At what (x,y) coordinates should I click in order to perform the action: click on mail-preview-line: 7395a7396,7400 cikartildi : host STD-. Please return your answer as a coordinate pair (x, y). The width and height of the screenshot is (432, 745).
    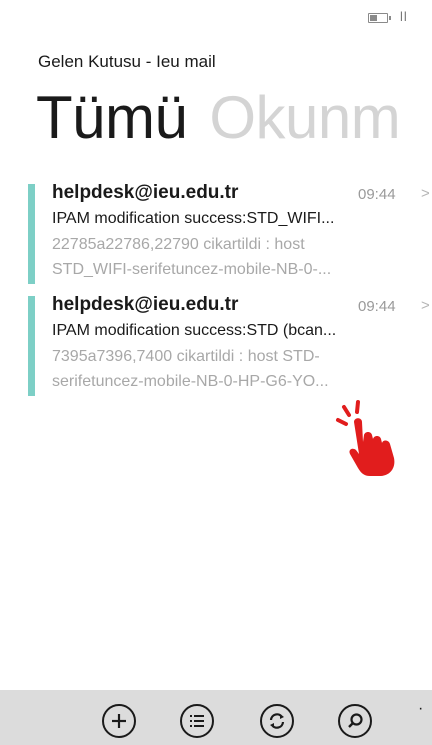
    Looking at the image, I should click on (186, 356).